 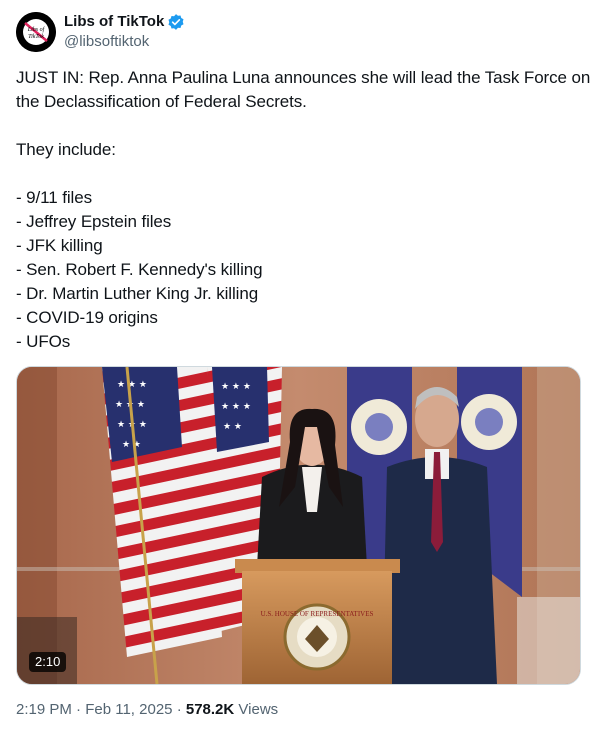 I want to click on tweet-meta: 2:19 PM · Feb 11, 2025 · 578.2K Views, so click(x=147, y=710).